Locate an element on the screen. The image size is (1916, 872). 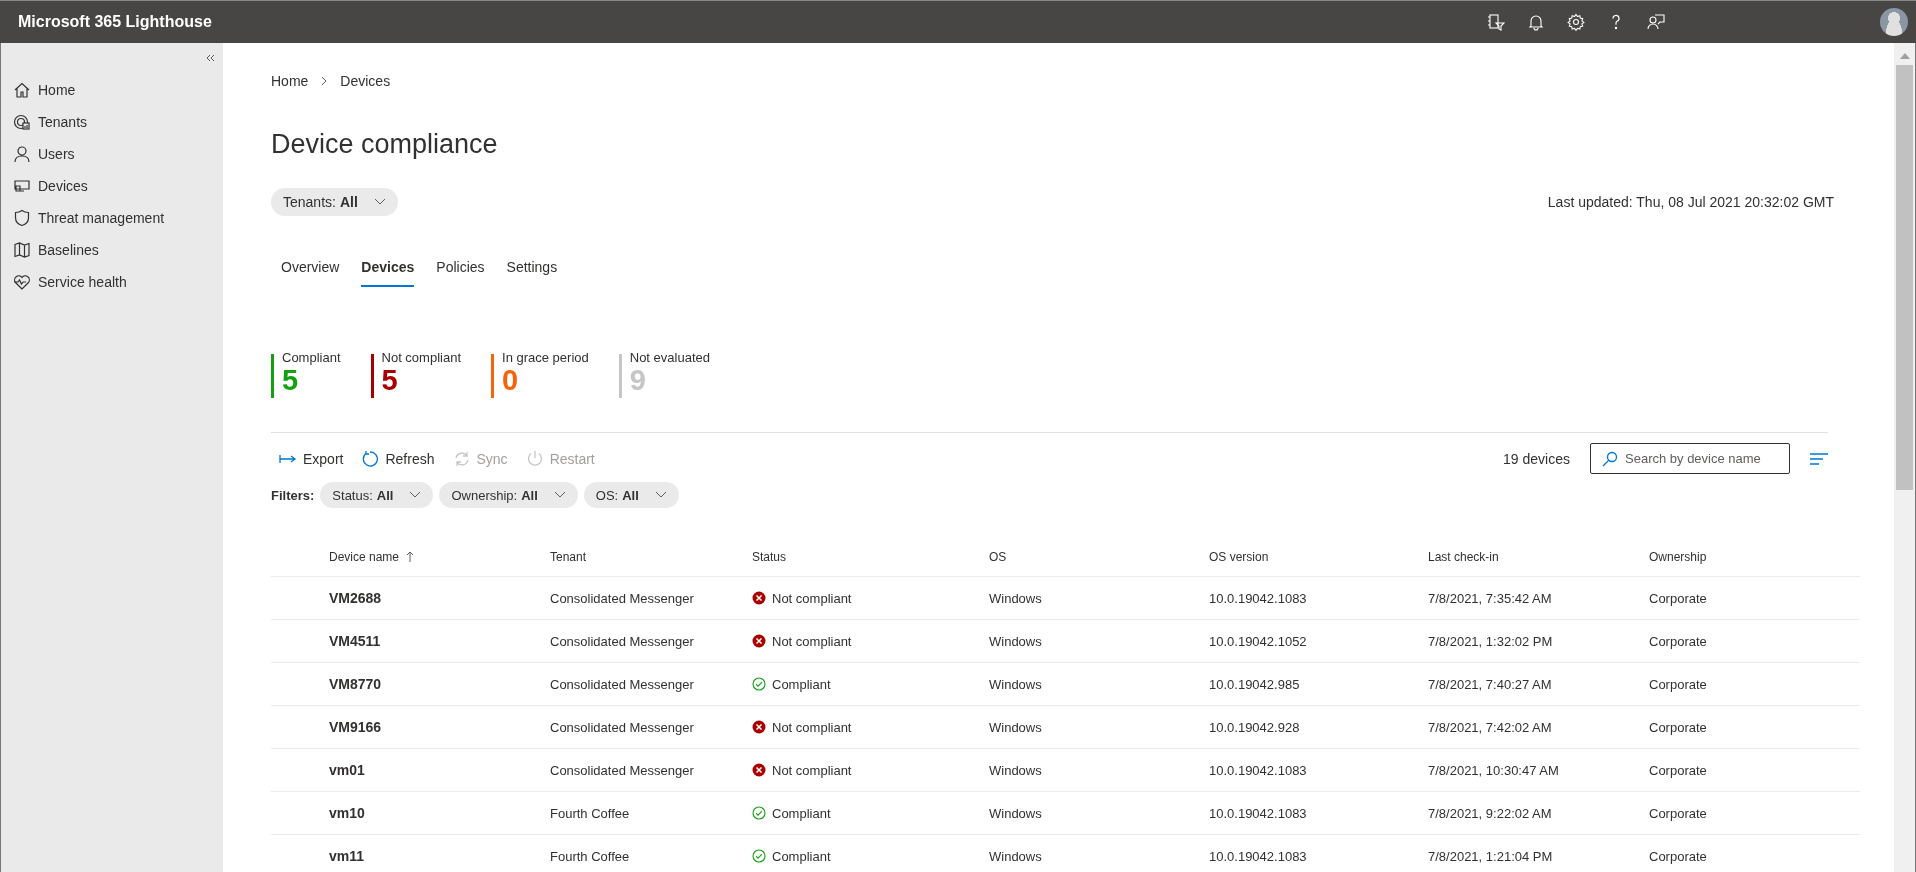
monitor-icon is located at coordinates (22, 186).